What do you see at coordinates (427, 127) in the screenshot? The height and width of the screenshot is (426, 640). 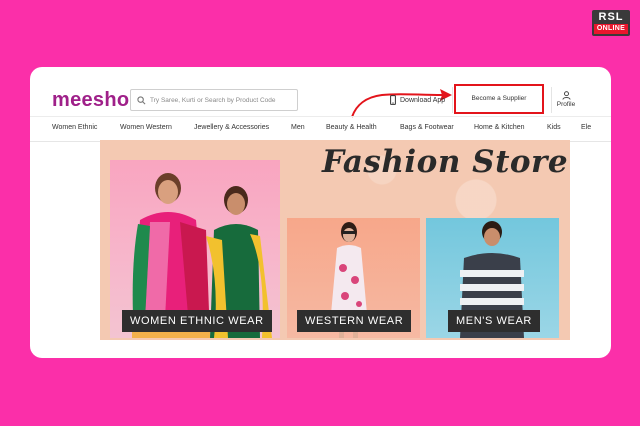 I see `category-bags-footwear: Bags & Footwear` at bounding box center [427, 127].